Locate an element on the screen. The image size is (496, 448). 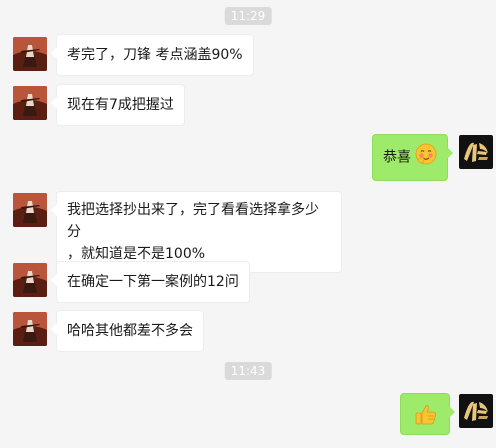
message-bubble: 现在有7成把握过 is located at coordinates (118, 105).